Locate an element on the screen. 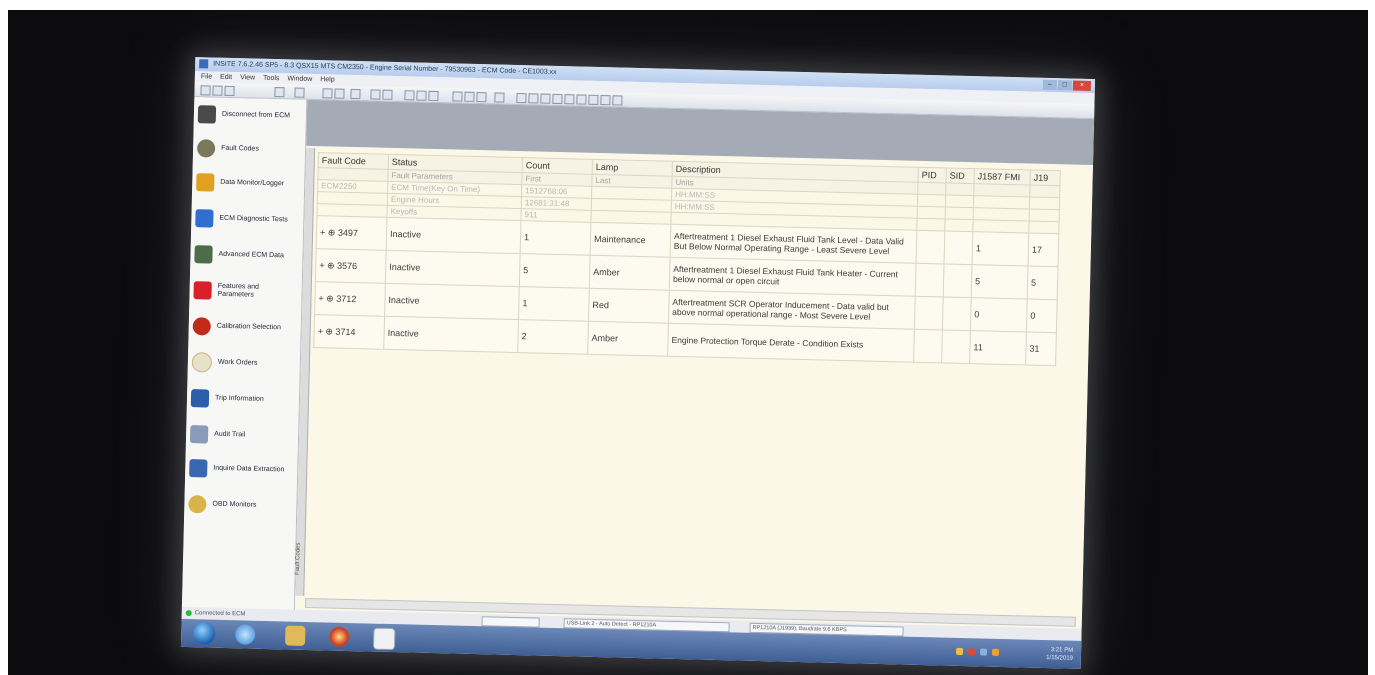 The height and width of the screenshot is (675, 1375). taskbar-clock: 3:21 PM 1/15/2019 is located at coordinates (1059, 654).